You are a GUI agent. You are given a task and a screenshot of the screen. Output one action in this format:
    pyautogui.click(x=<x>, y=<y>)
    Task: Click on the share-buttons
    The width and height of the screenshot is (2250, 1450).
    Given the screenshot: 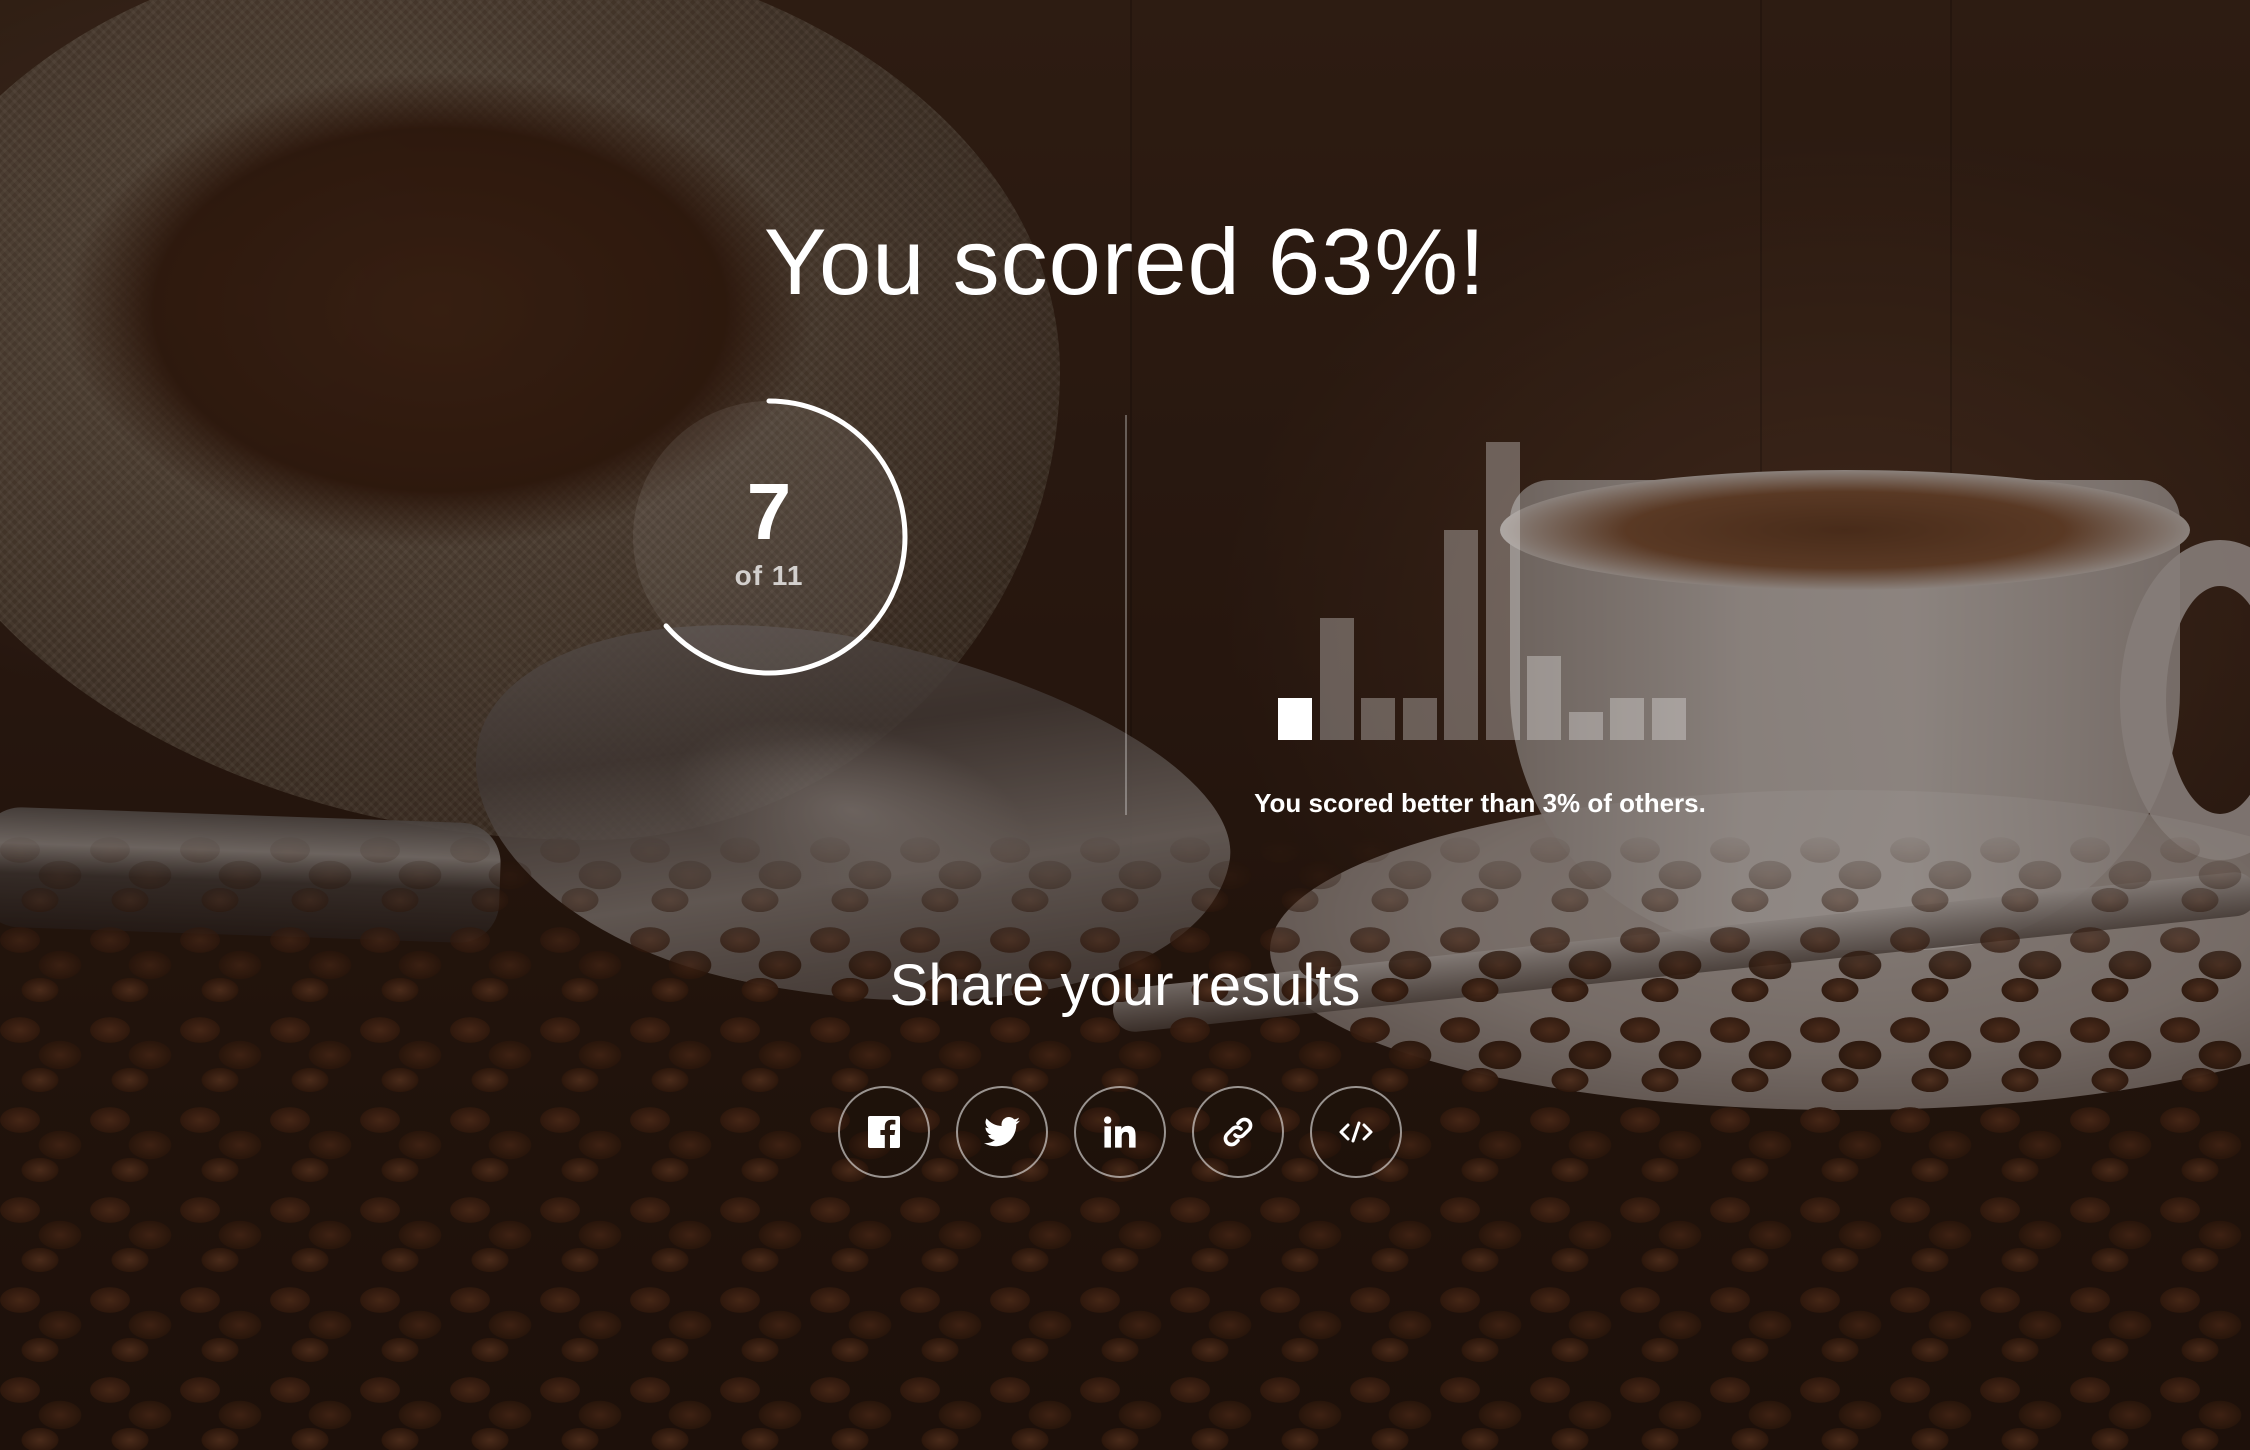 What is the action you would take?
    pyautogui.click(x=1123, y=1134)
    